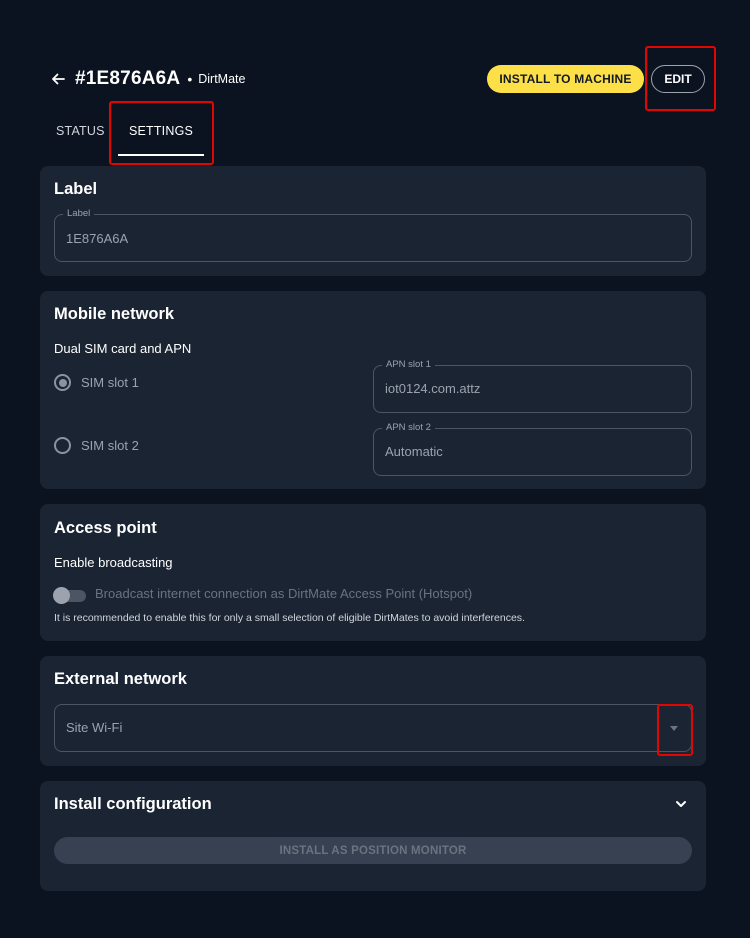  Describe the element at coordinates (62, 382) in the screenshot. I see `radio-selected-icon` at that location.